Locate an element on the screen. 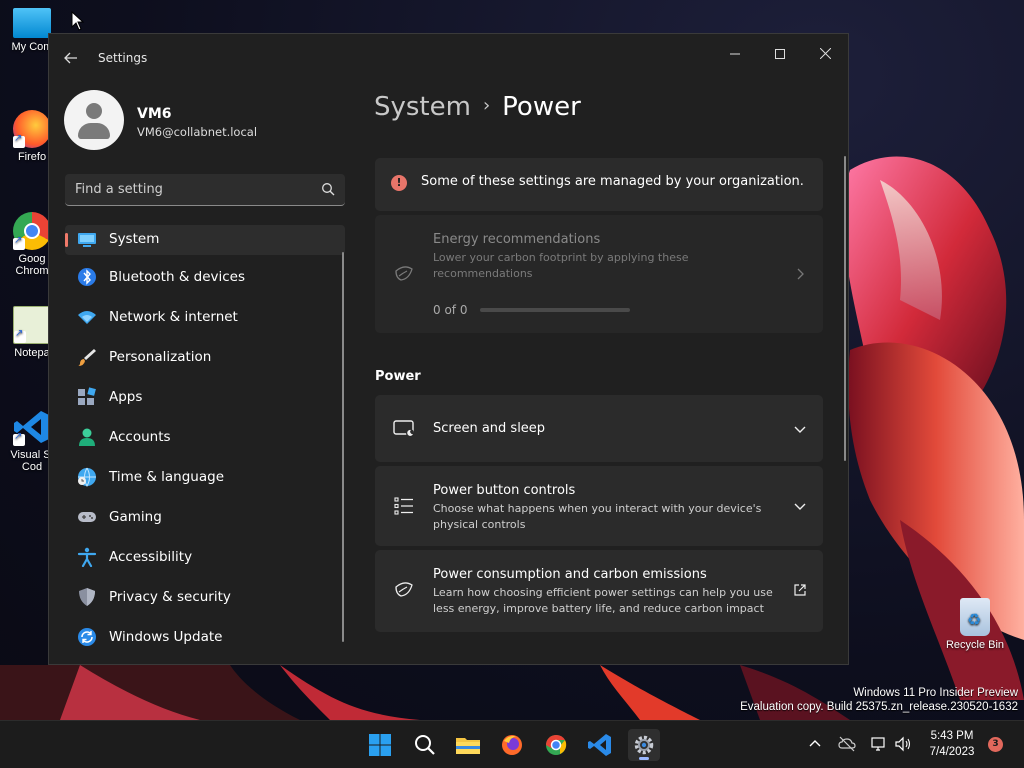 This screenshot has width=1024, height=768. start-button is located at coordinates (380, 745).